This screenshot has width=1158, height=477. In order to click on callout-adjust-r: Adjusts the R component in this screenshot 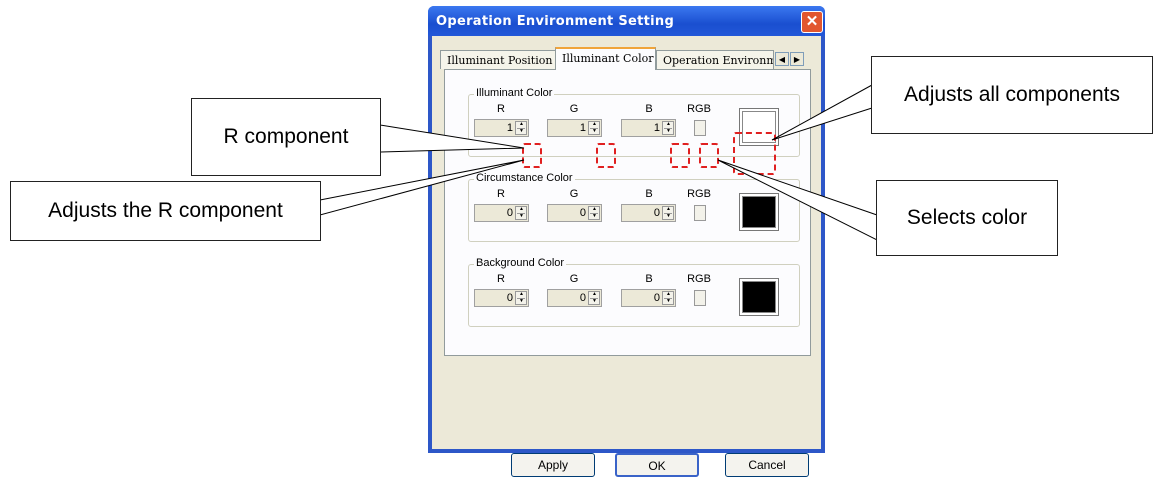, I will do `click(165, 211)`.